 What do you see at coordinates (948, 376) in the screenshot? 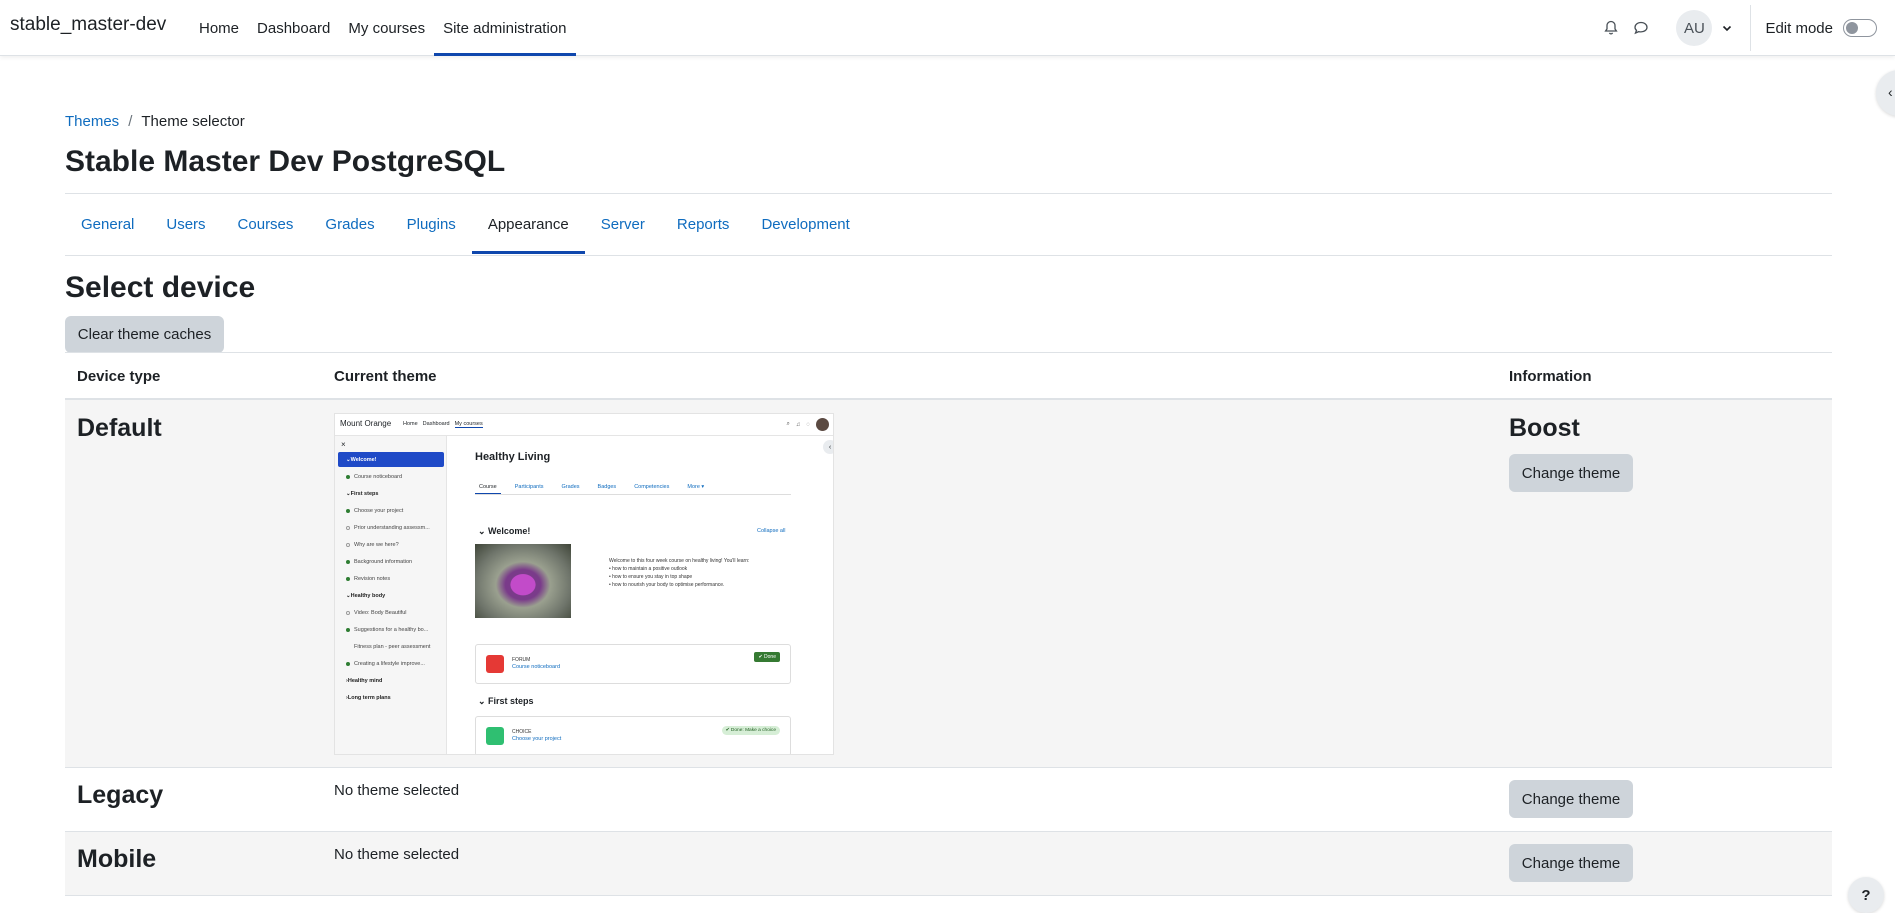
I see `table-header: Device type Current theme Information` at bounding box center [948, 376].